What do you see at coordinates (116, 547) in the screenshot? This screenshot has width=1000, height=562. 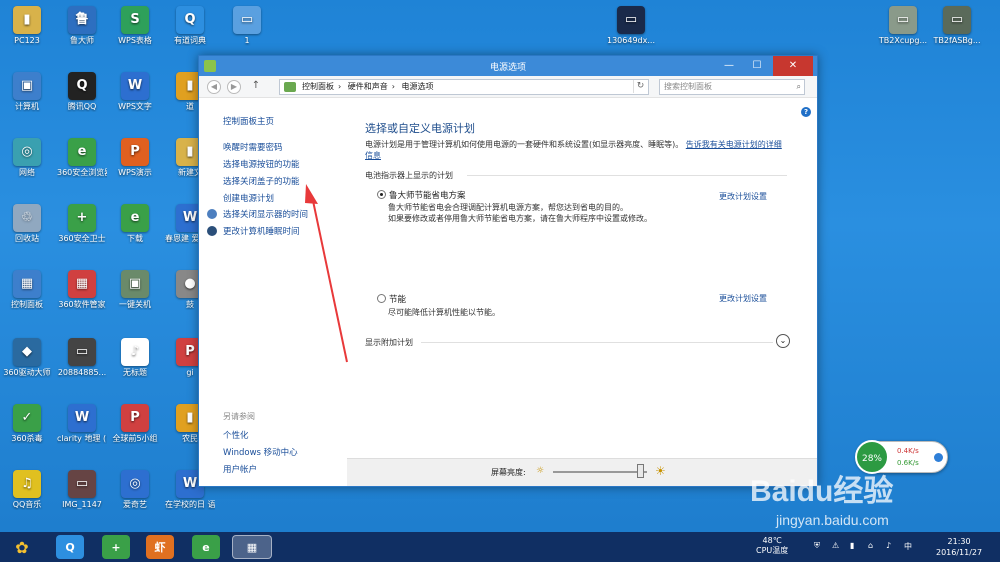 I see `taskbar-360: +` at bounding box center [116, 547].